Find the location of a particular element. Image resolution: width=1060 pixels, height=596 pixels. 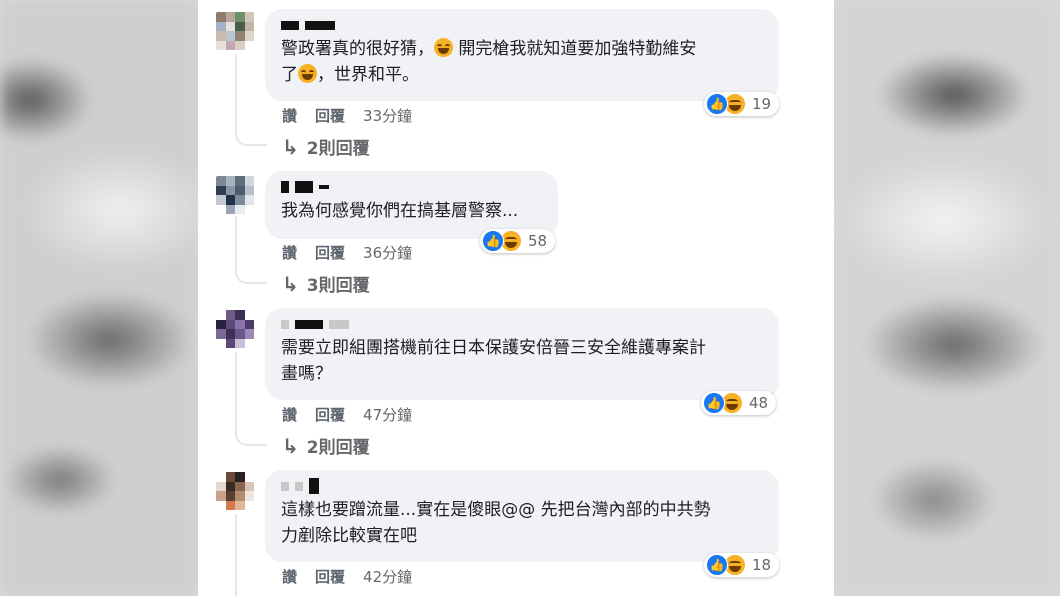

comment-bubble: 需要立即組團搭機前往日本保護安倍晉三安全維護專案計 畫嗎？ is located at coordinates (522, 354).